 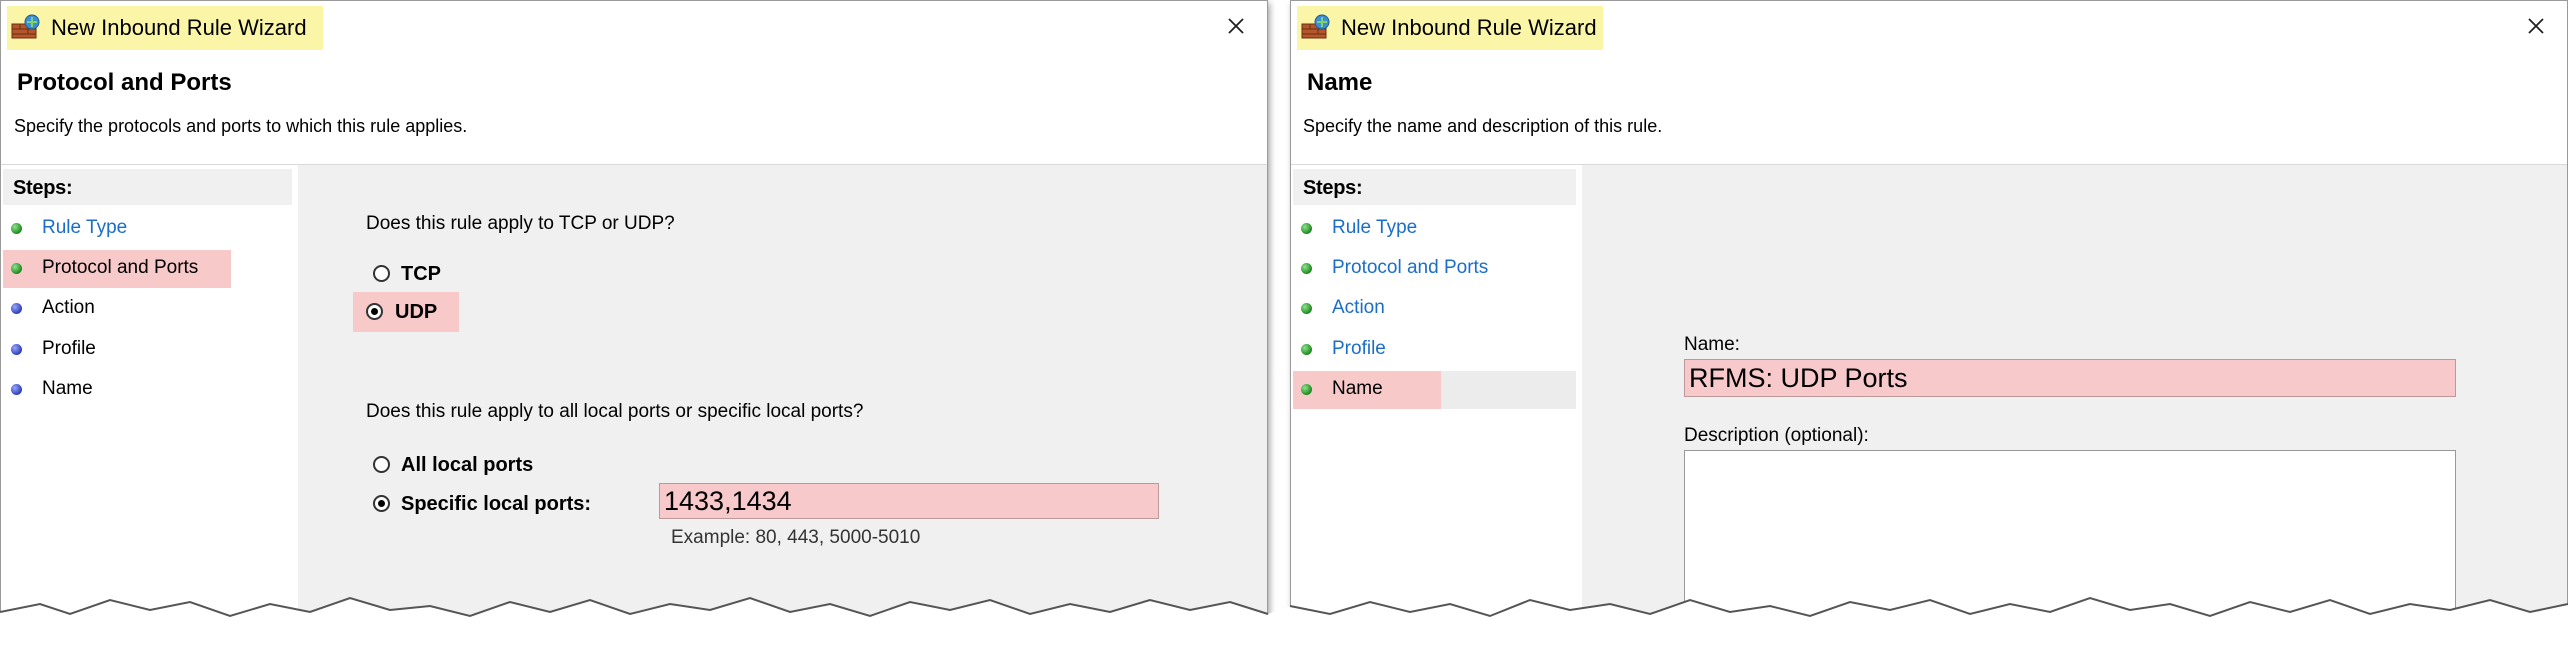 What do you see at coordinates (909, 501) in the screenshot?
I see `specific-ports-input: 1433,1434` at bounding box center [909, 501].